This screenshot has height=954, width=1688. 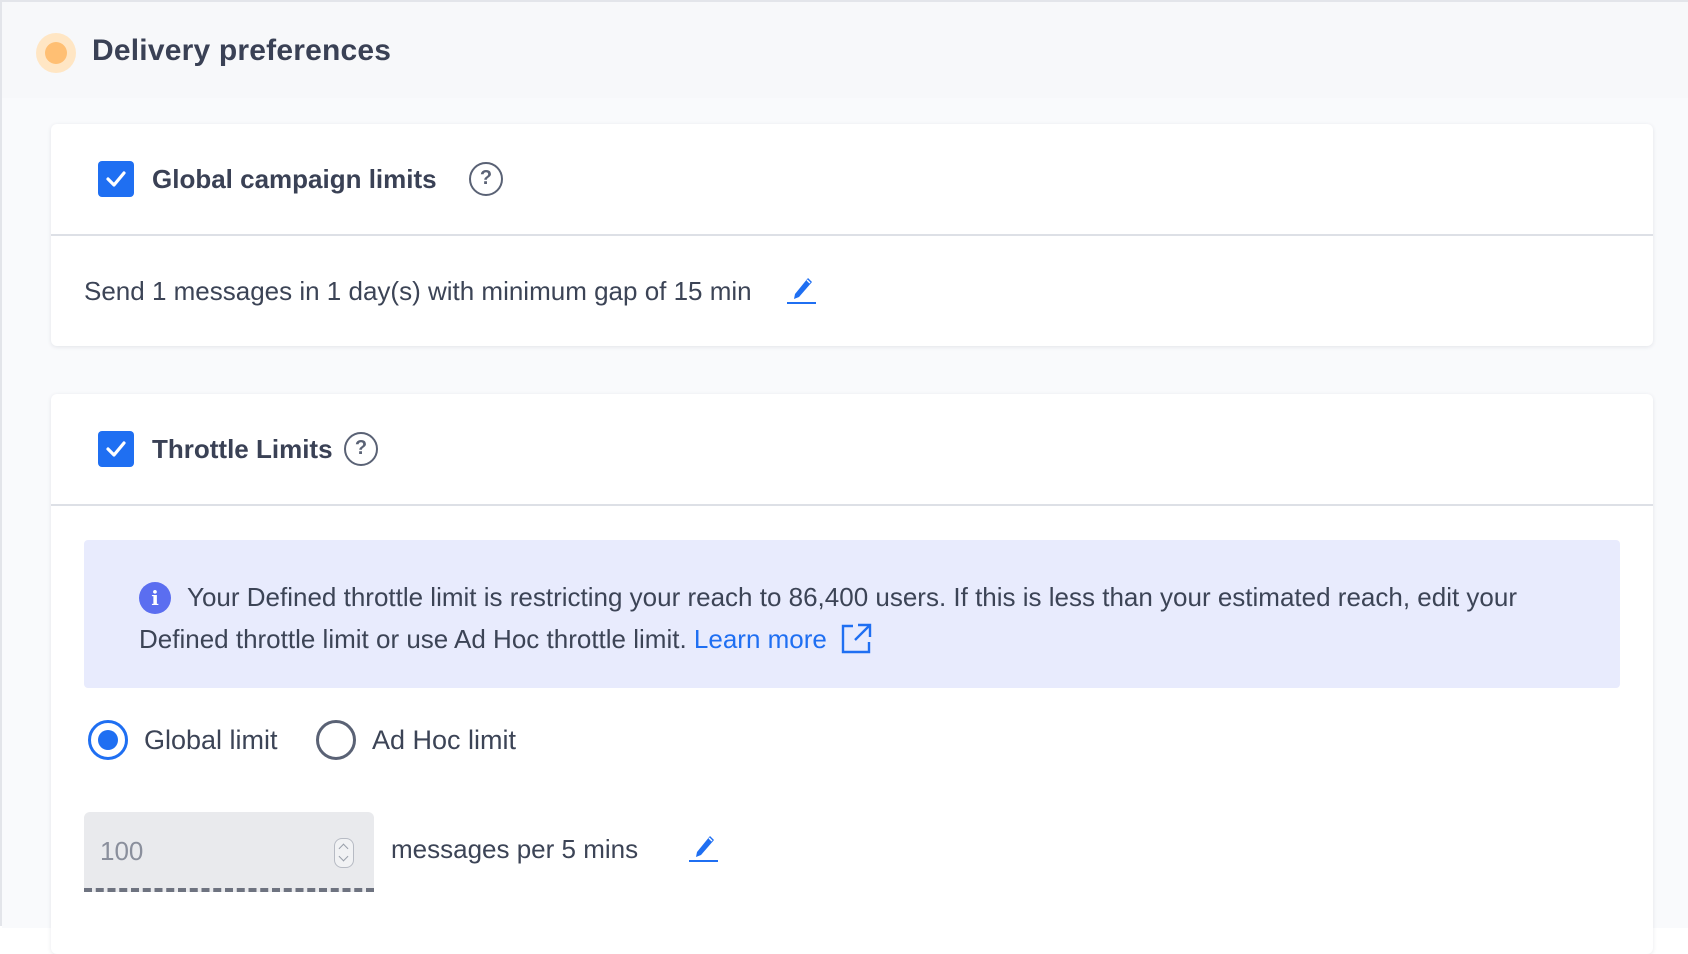 What do you see at coordinates (56, 53) in the screenshot?
I see `status-dot-icon` at bounding box center [56, 53].